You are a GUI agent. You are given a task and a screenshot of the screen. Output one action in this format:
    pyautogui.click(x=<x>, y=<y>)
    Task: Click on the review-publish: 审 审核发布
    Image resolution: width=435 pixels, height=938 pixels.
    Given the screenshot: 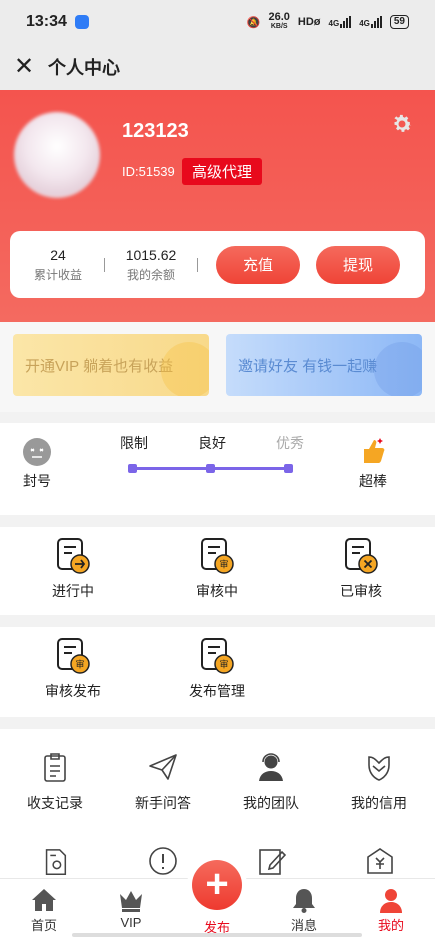 What is the action you would take?
    pyautogui.click(x=73, y=669)
    